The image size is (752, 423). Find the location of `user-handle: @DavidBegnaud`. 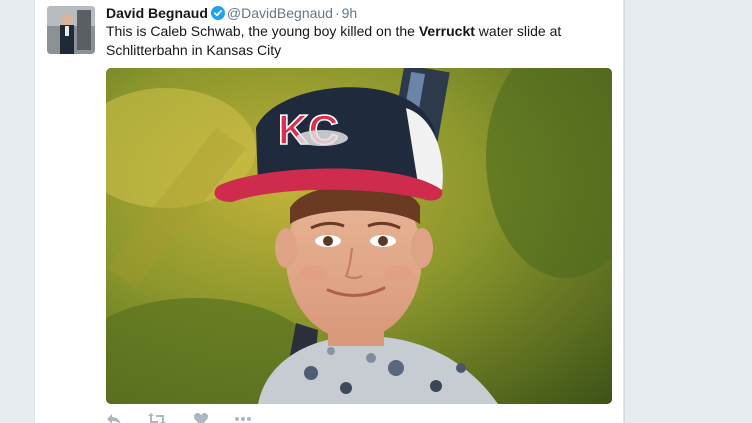

user-handle: @DavidBegnaud is located at coordinates (280, 13).